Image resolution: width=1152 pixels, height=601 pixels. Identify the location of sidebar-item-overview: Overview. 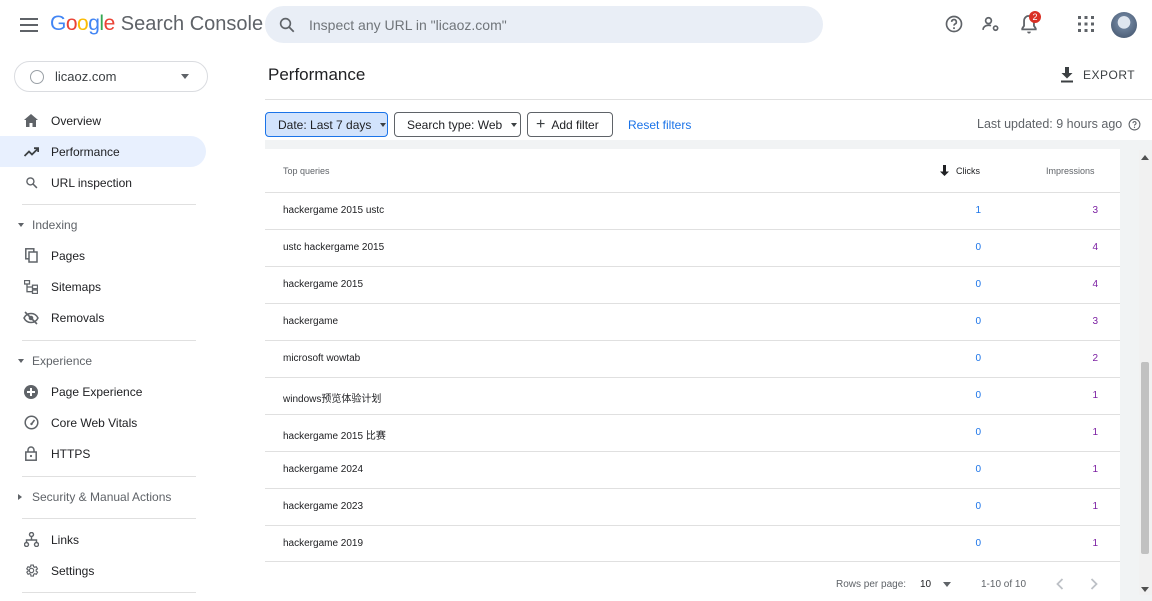
(103, 120).